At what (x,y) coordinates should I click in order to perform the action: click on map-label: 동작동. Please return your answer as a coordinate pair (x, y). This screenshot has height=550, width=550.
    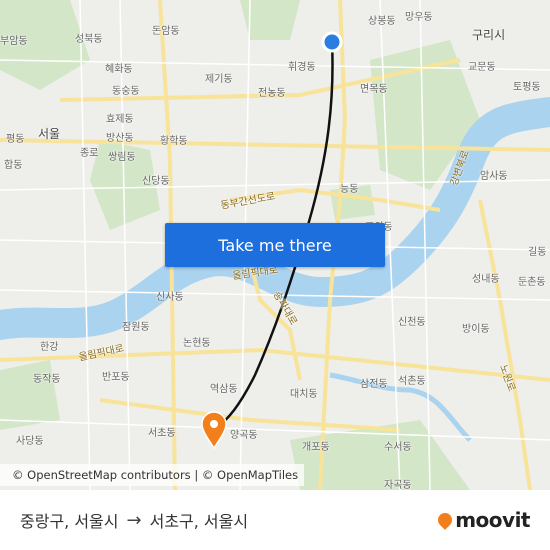
    Looking at the image, I should click on (47, 379).